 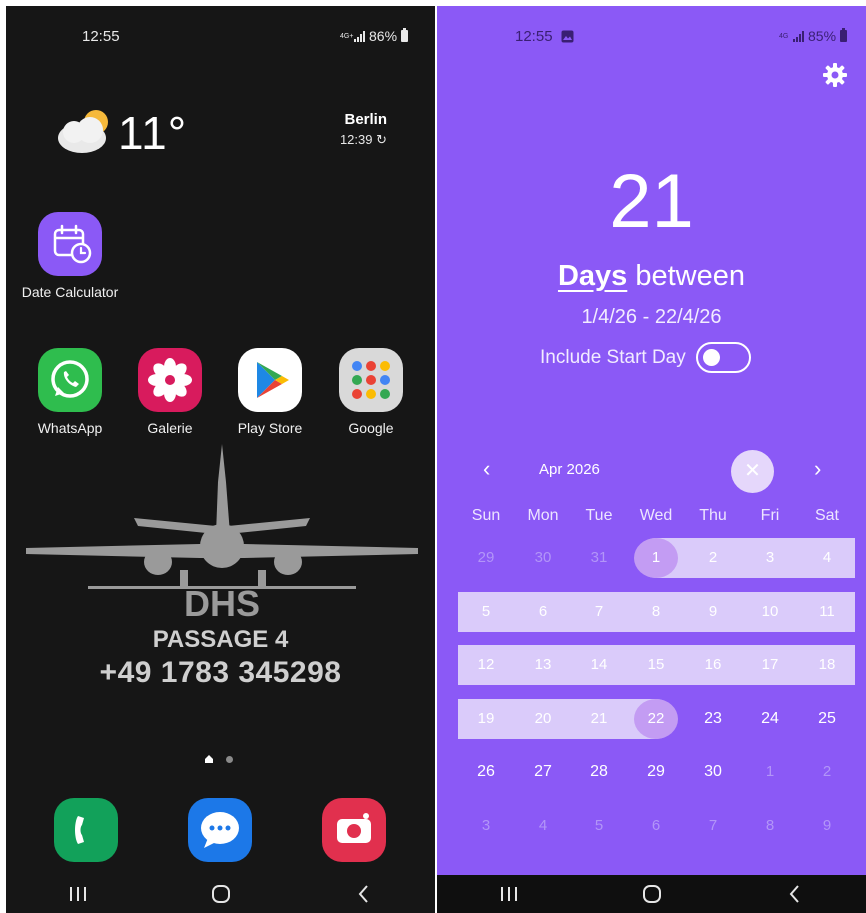 What do you see at coordinates (826, 515) in the screenshot?
I see `weekday-label: Sat` at bounding box center [826, 515].